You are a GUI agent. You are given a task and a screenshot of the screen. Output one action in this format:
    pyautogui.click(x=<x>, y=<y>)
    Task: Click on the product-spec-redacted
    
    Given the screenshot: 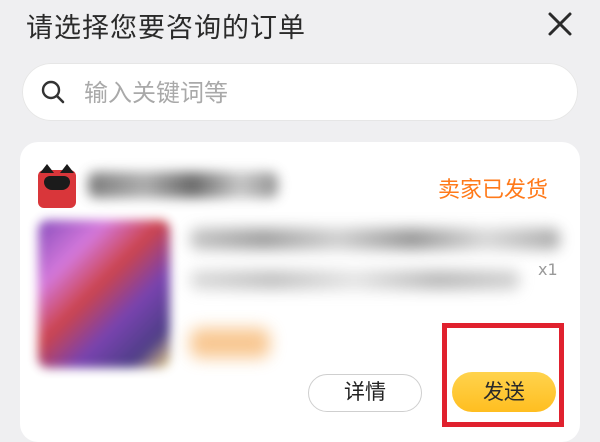 What is the action you would take?
    pyautogui.click(x=355, y=280)
    